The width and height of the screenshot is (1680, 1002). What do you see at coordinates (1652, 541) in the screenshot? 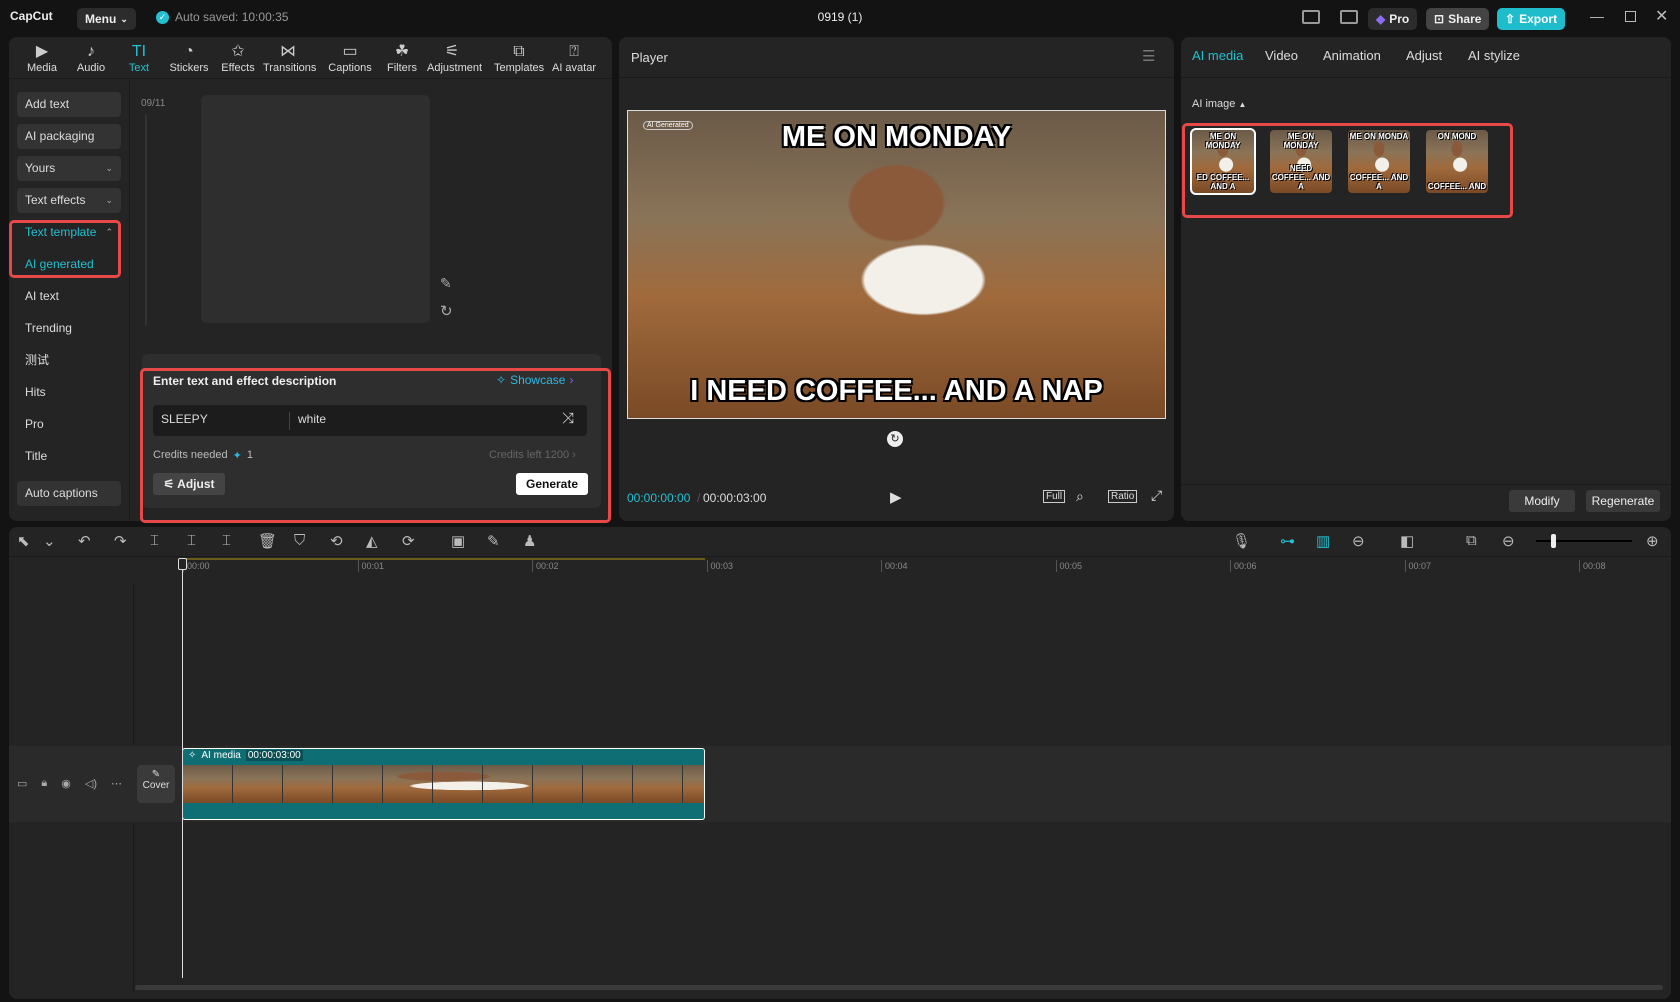
I see `zoom-in-icon: ⊕` at bounding box center [1652, 541].